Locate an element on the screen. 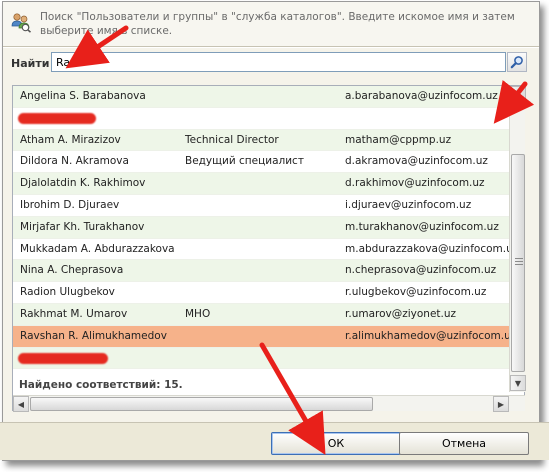 The height and width of the screenshot is (472, 549). vertical-scroll-thumb is located at coordinates (518, 263).